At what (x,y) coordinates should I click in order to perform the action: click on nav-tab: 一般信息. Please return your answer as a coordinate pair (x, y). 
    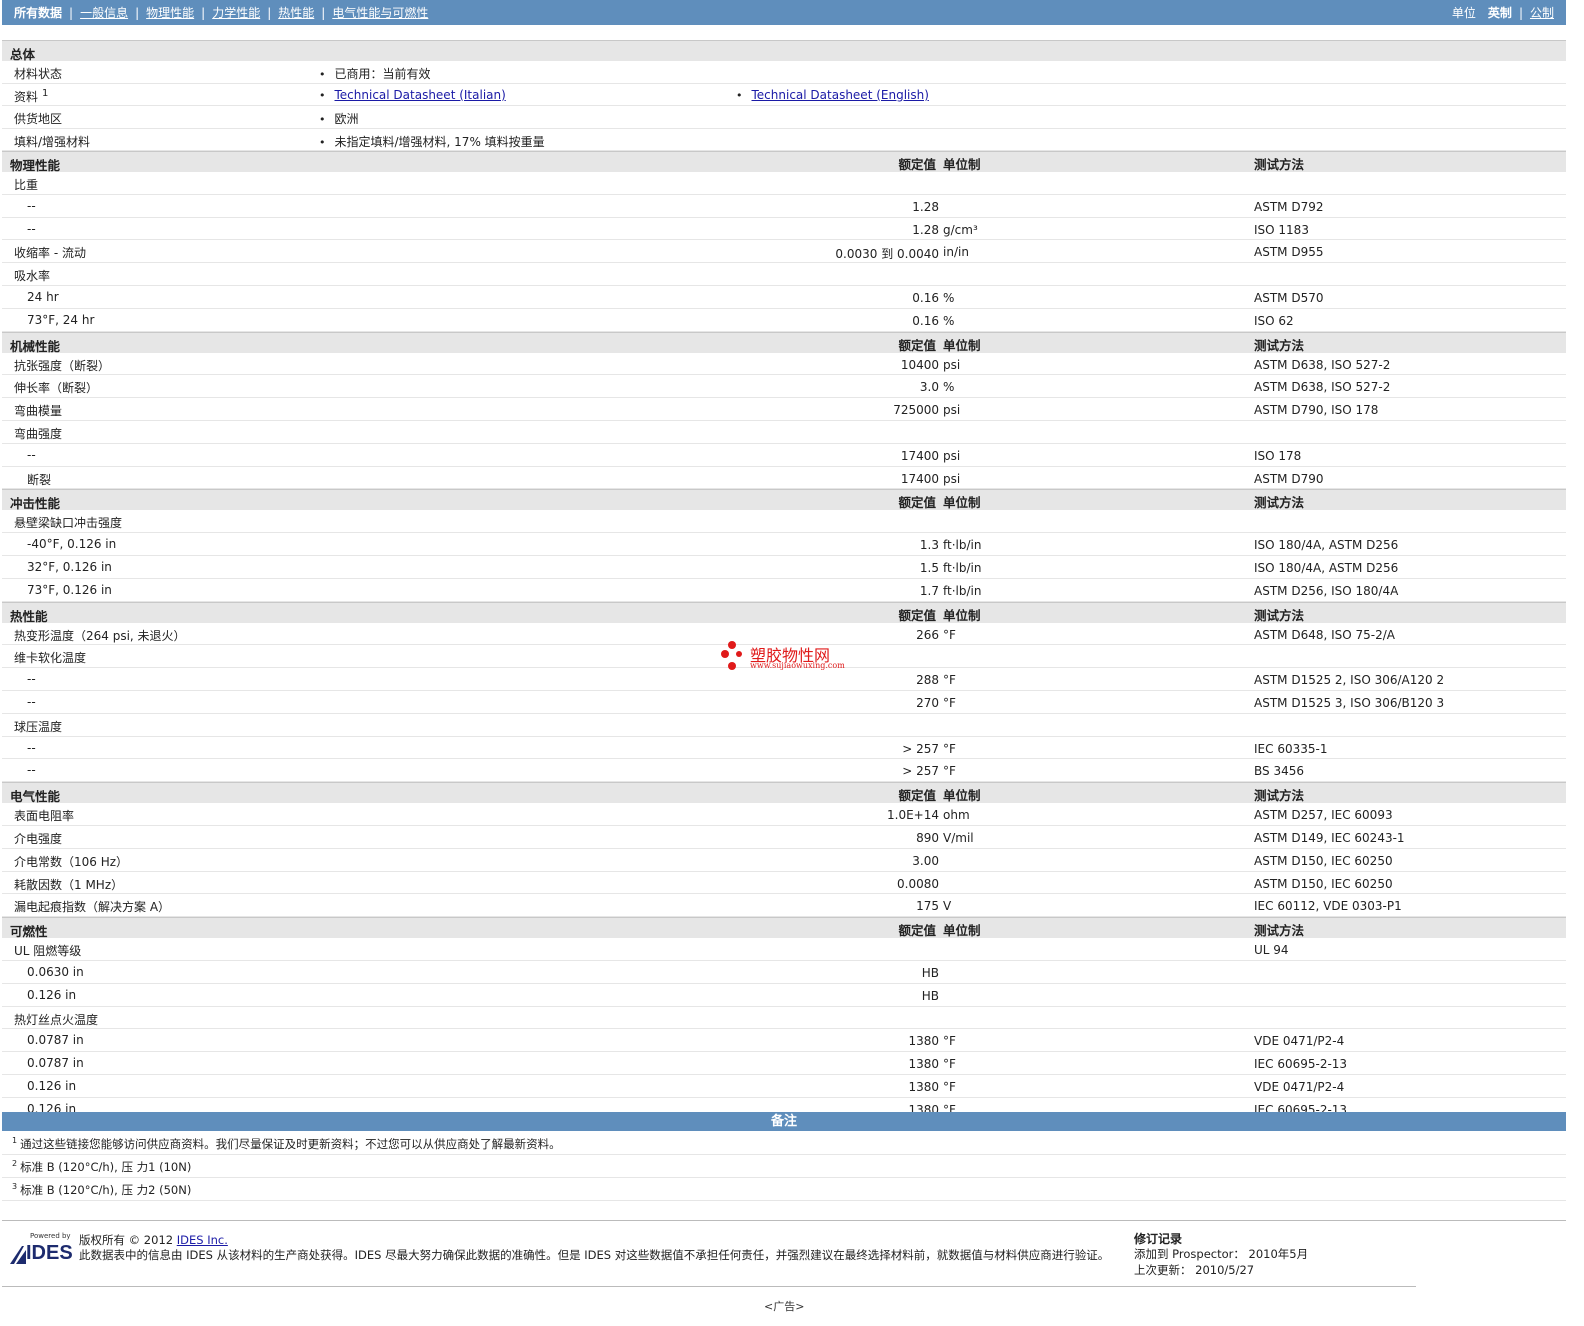
    Looking at the image, I should click on (104, 13).